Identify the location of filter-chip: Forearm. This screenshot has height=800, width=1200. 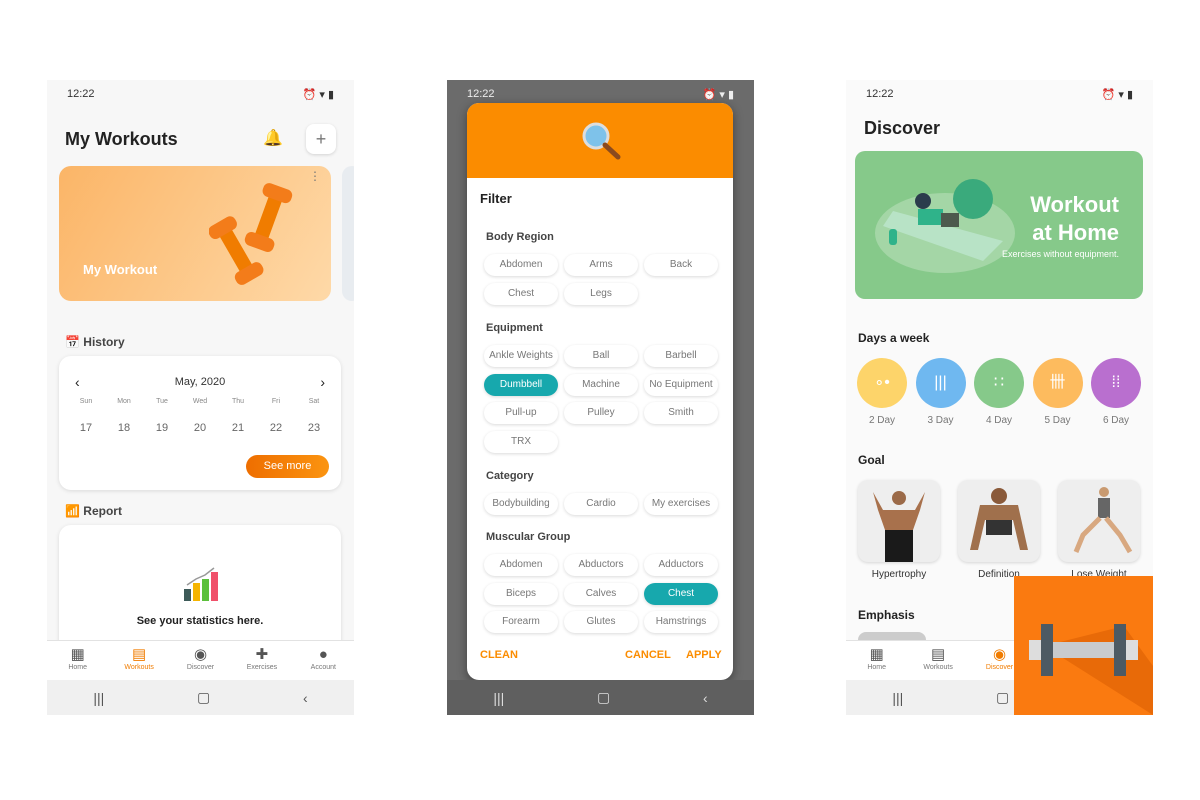
(521, 622).